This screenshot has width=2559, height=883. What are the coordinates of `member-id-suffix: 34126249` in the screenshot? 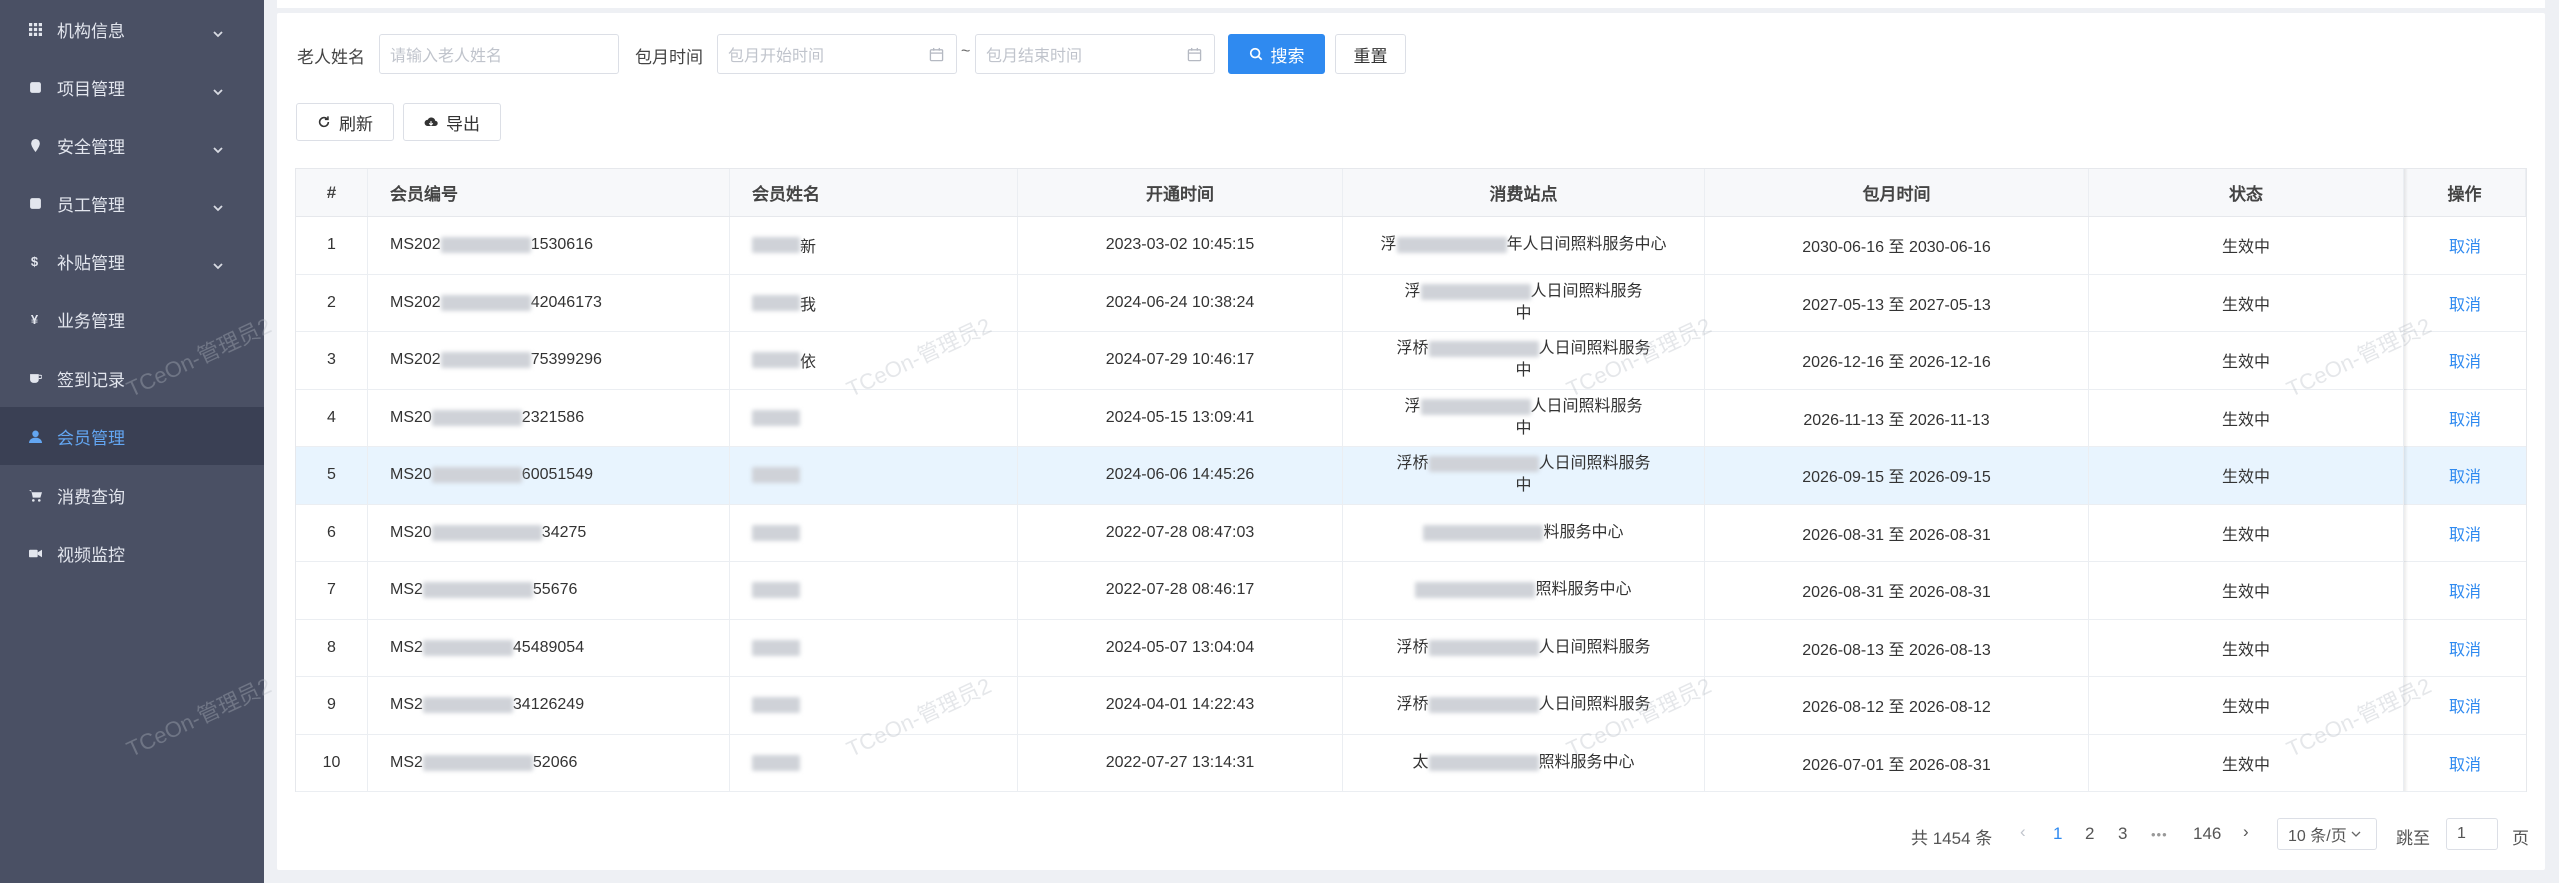 It's located at (548, 705).